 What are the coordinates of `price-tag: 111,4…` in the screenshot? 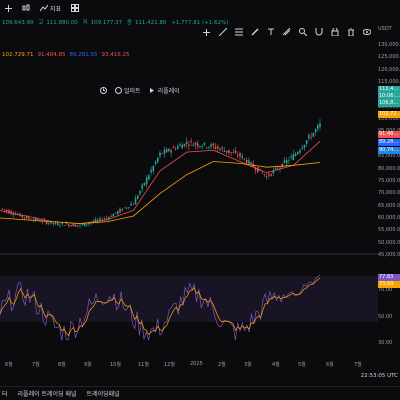 It's located at (389, 89).